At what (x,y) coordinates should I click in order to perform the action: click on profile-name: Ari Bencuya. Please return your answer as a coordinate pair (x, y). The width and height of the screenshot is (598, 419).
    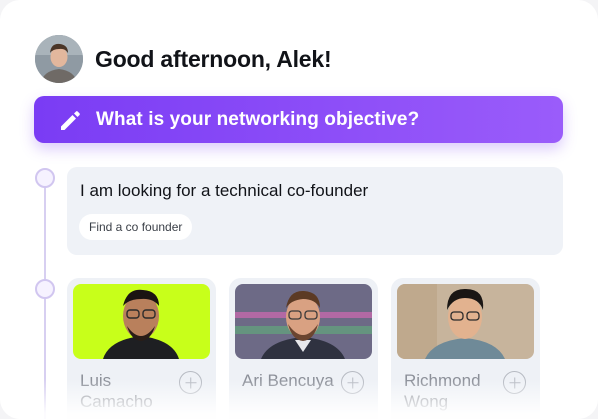
    Looking at the image, I should click on (288, 380).